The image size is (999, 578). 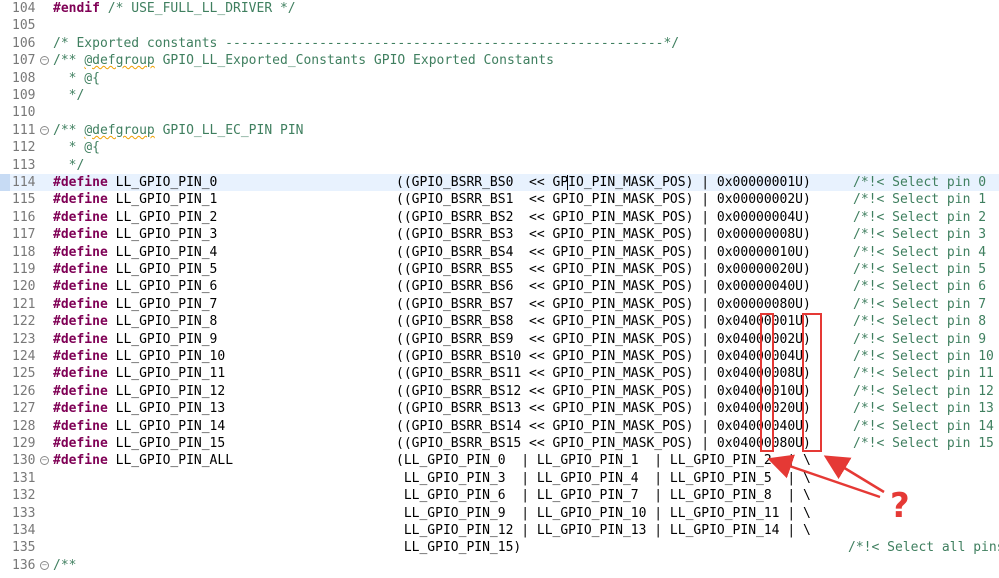 I want to click on arrow-to-right-box, so click(x=854, y=474).